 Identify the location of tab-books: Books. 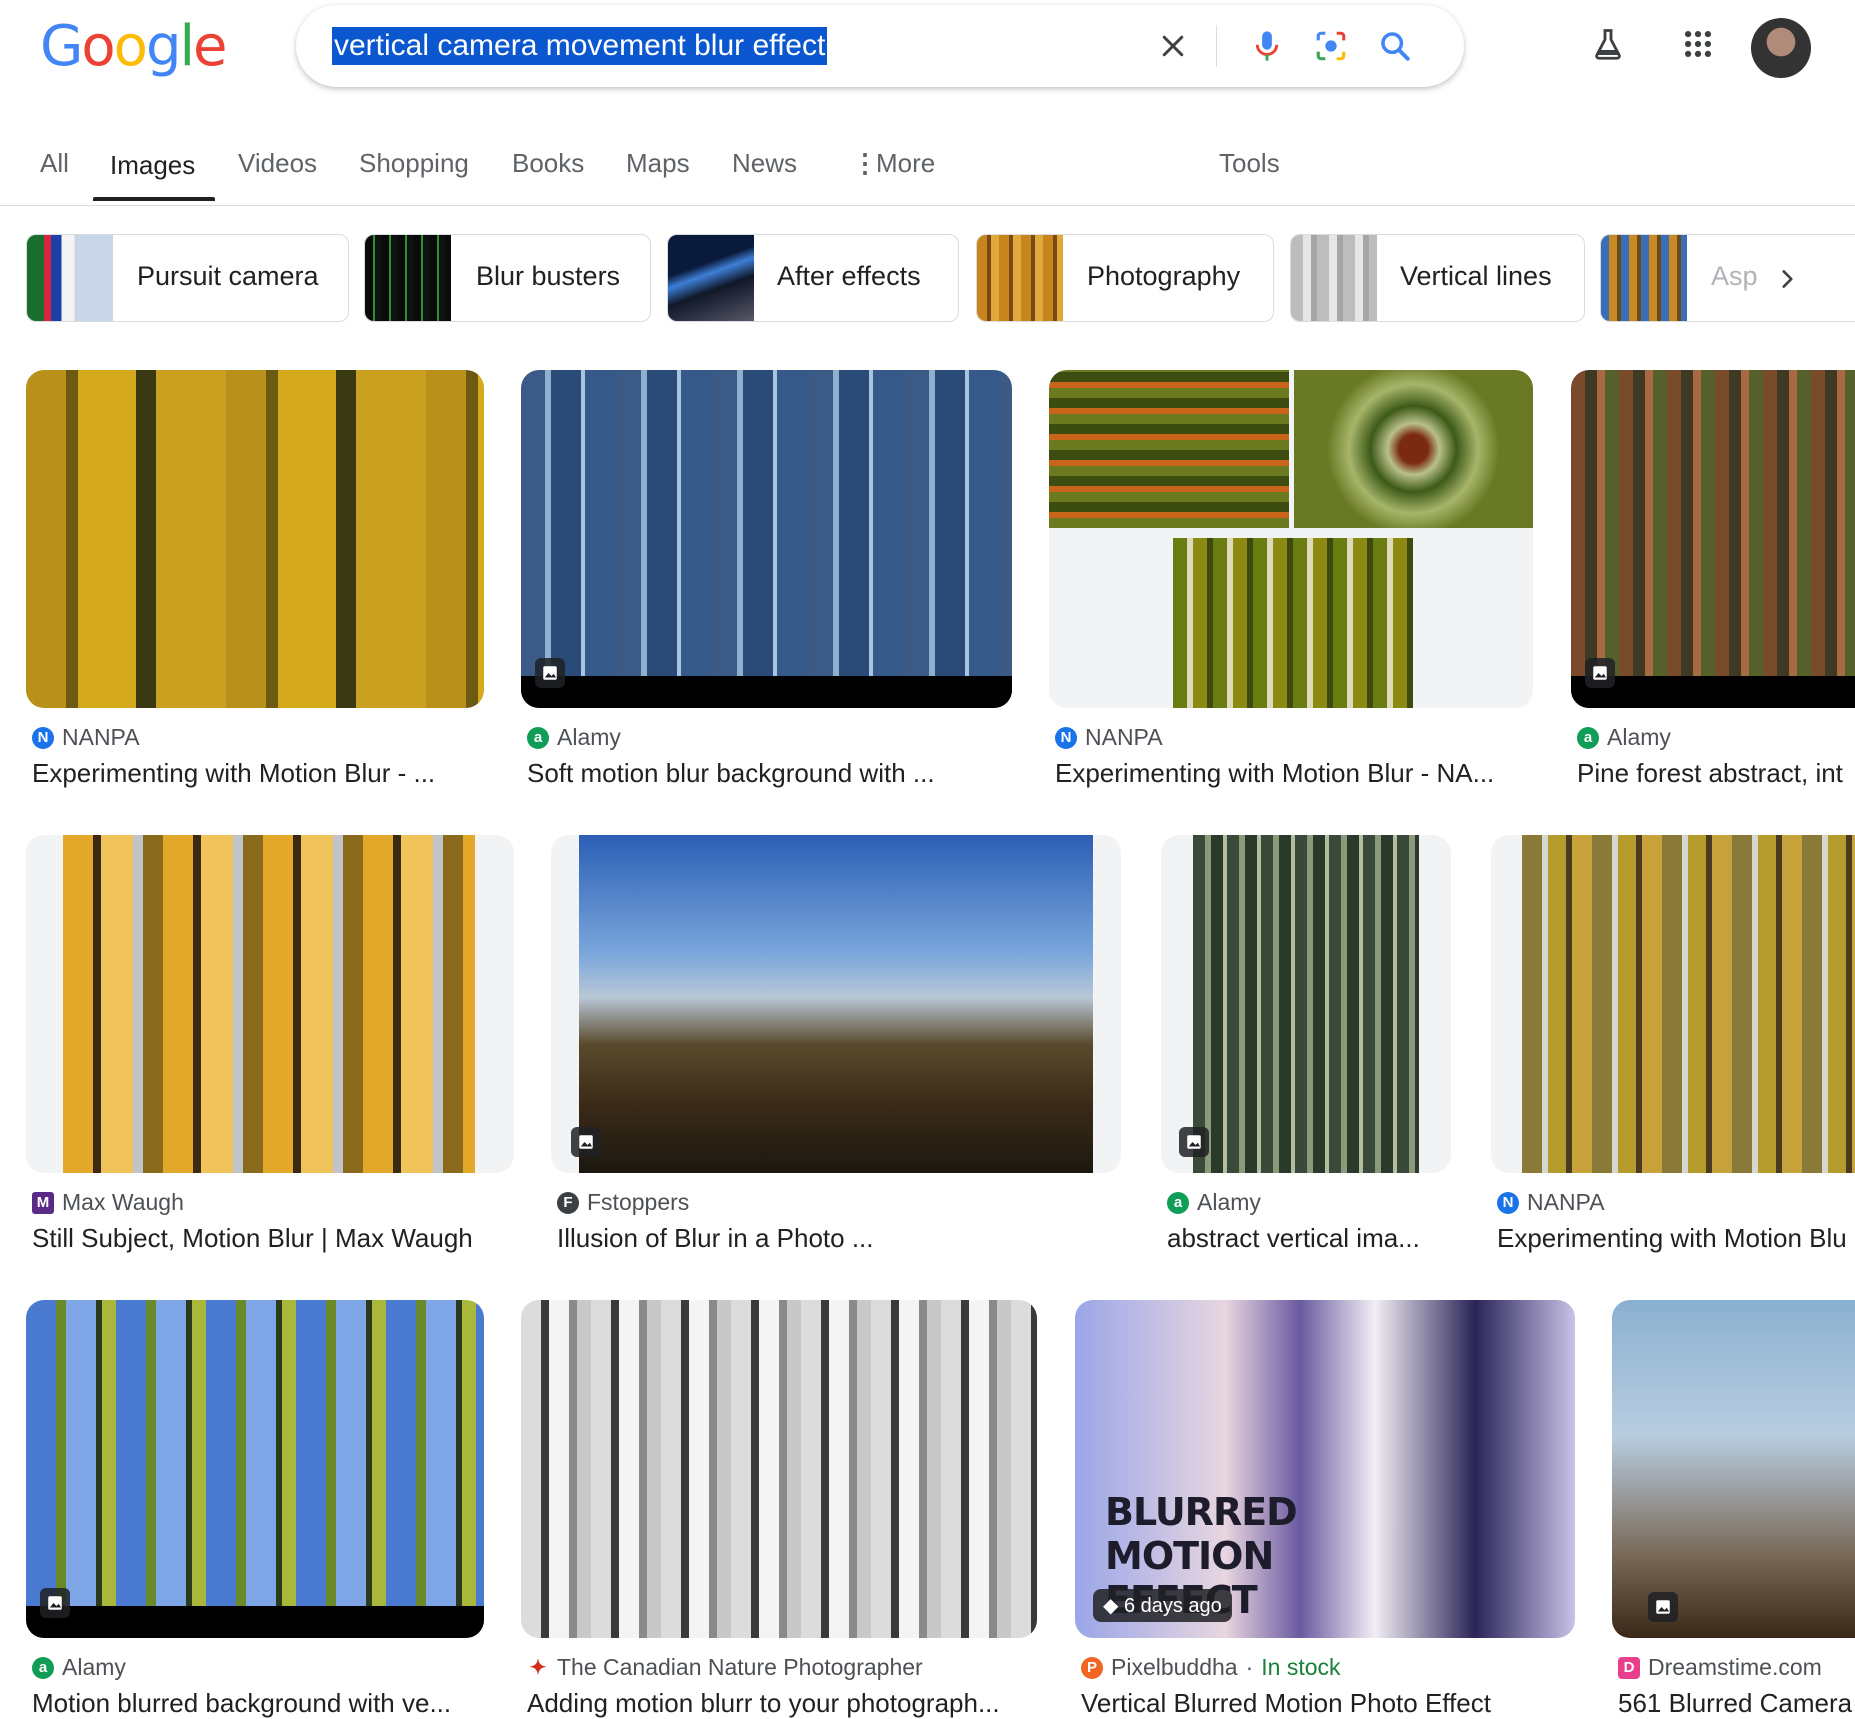
(548, 163).